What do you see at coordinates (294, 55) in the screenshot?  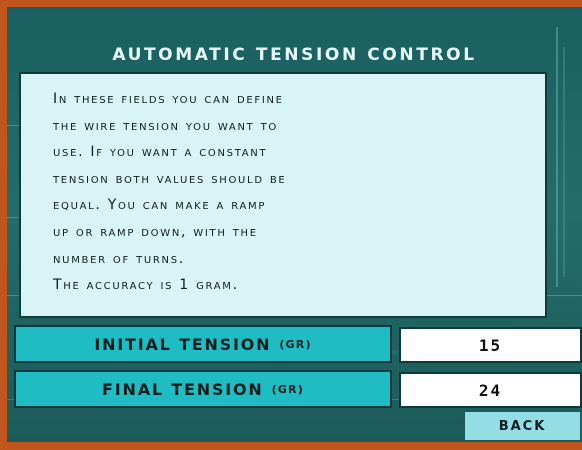 I see `dialog-title: AUTOMATIC TENSION CONTROL` at bounding box center [294, 55].